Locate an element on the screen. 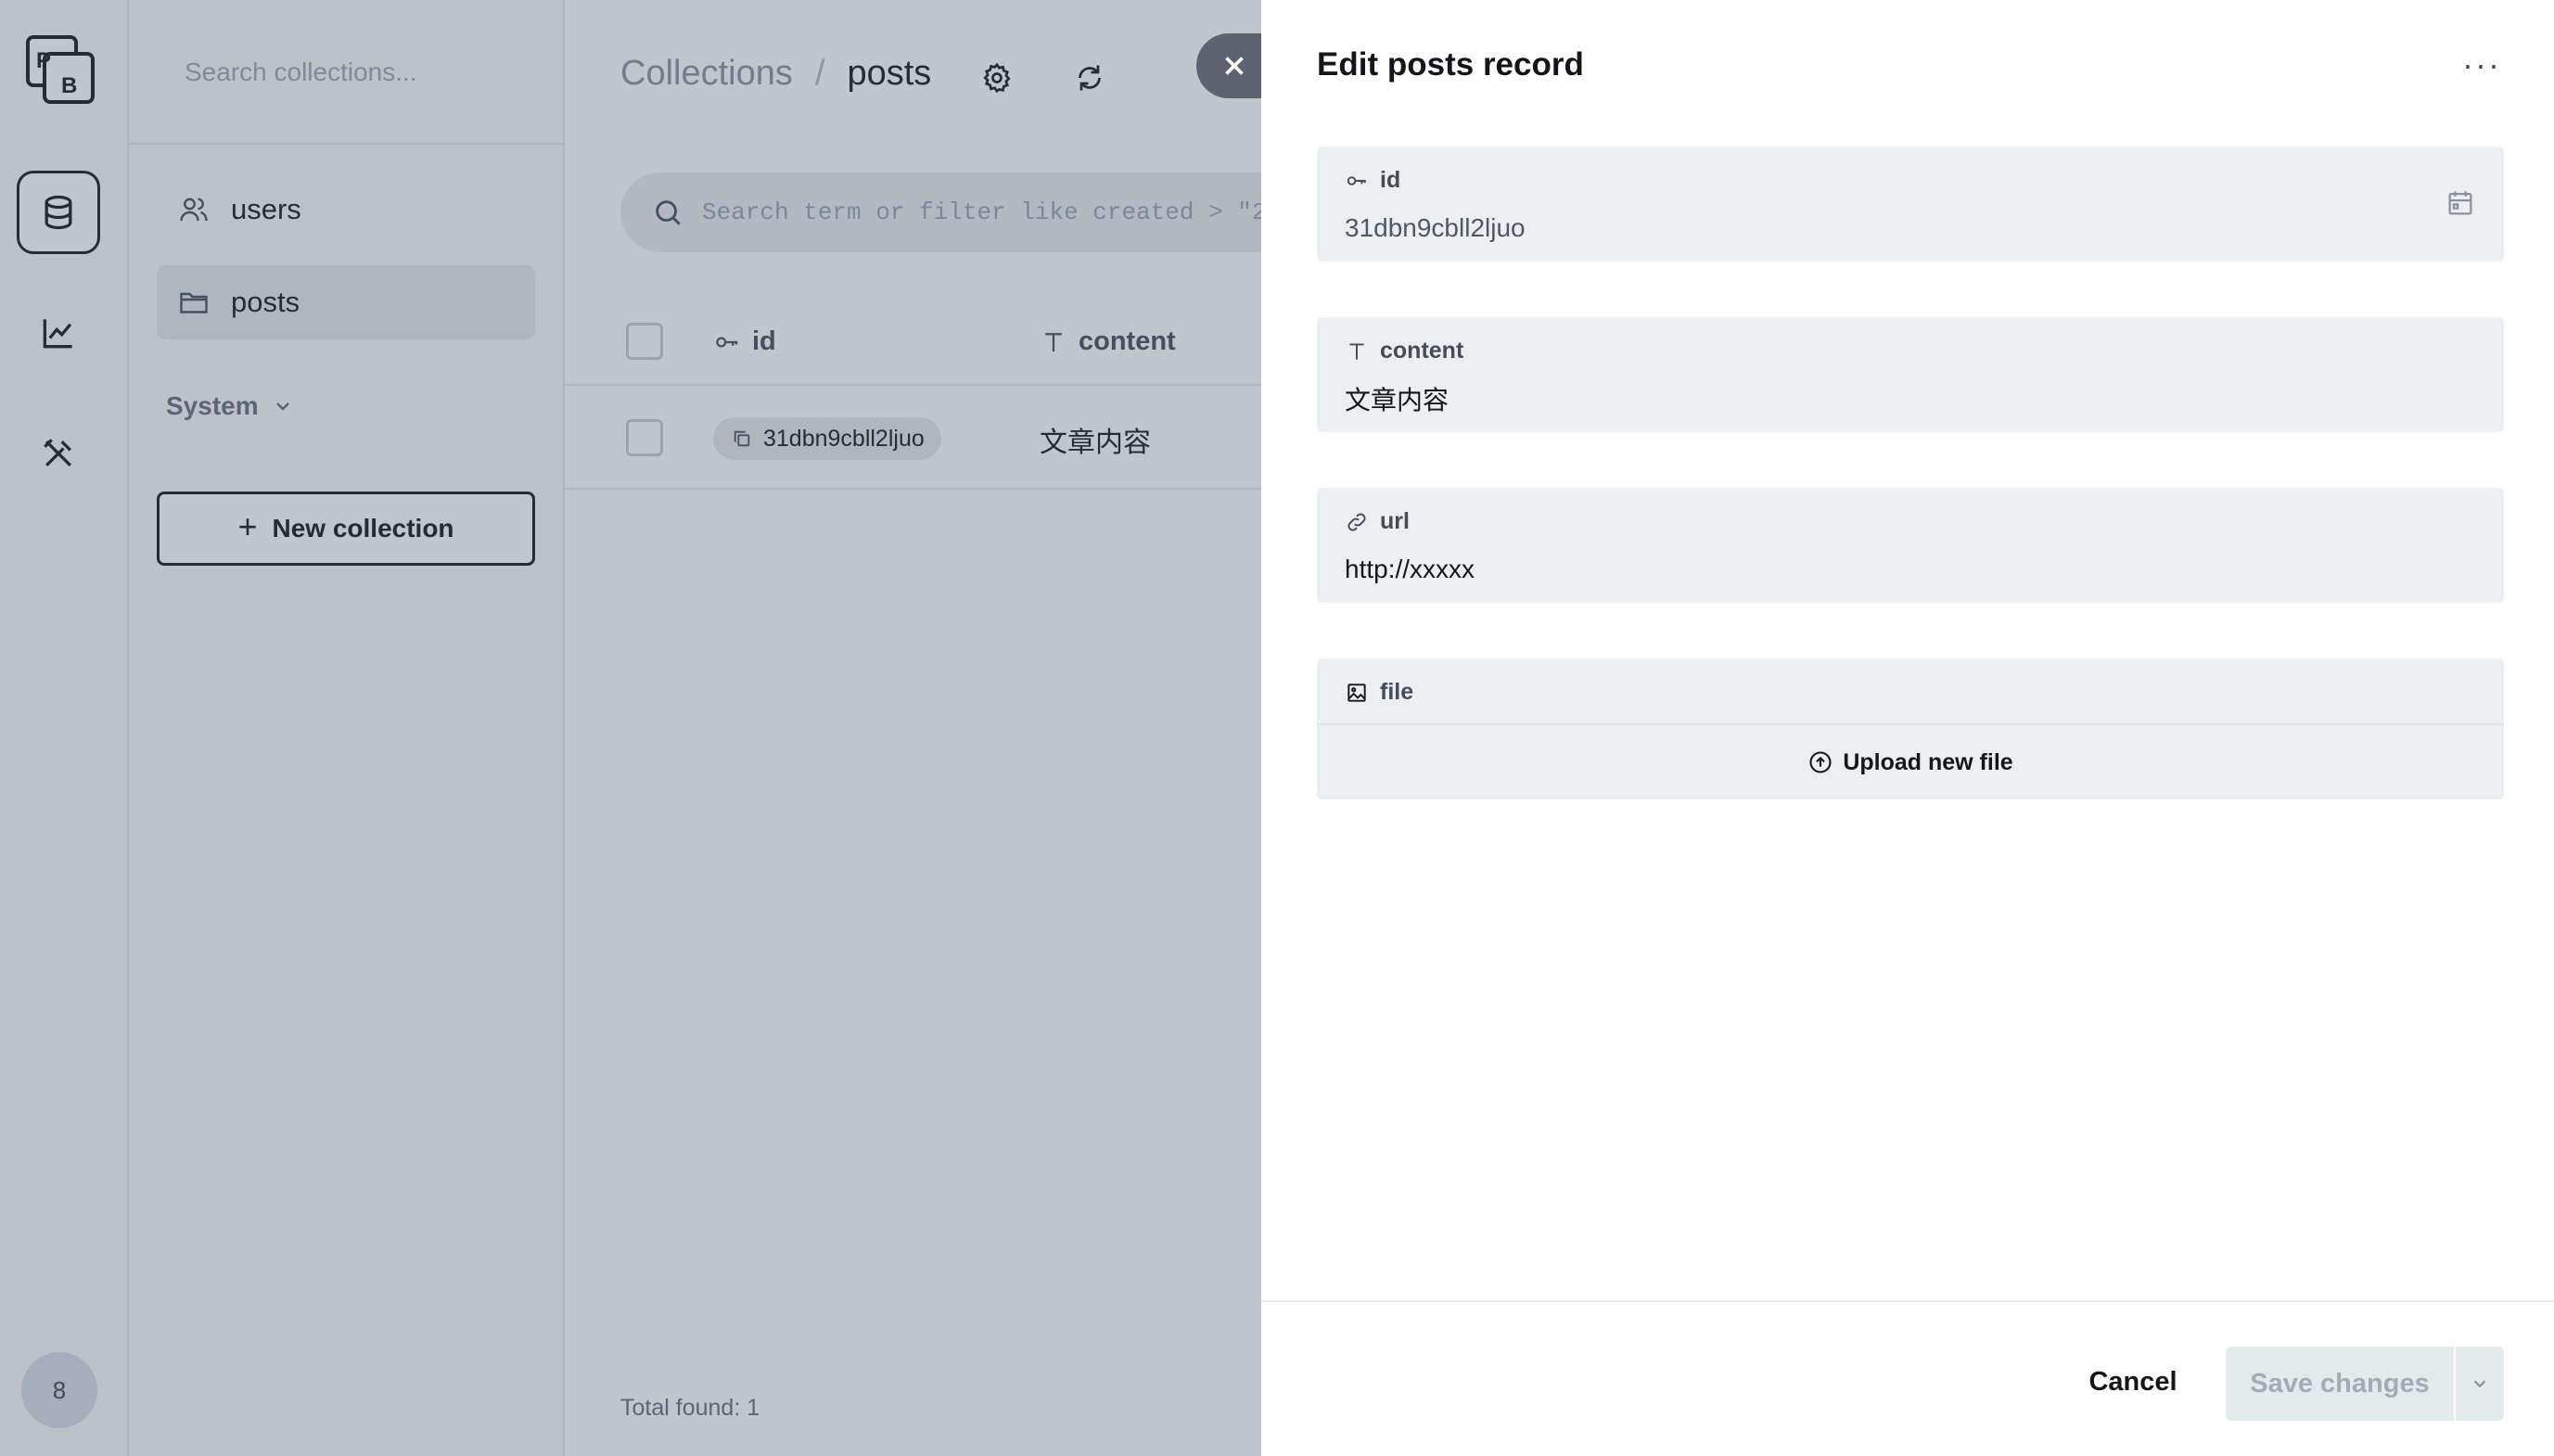  key-icon is located at coordinates (1356, 180).